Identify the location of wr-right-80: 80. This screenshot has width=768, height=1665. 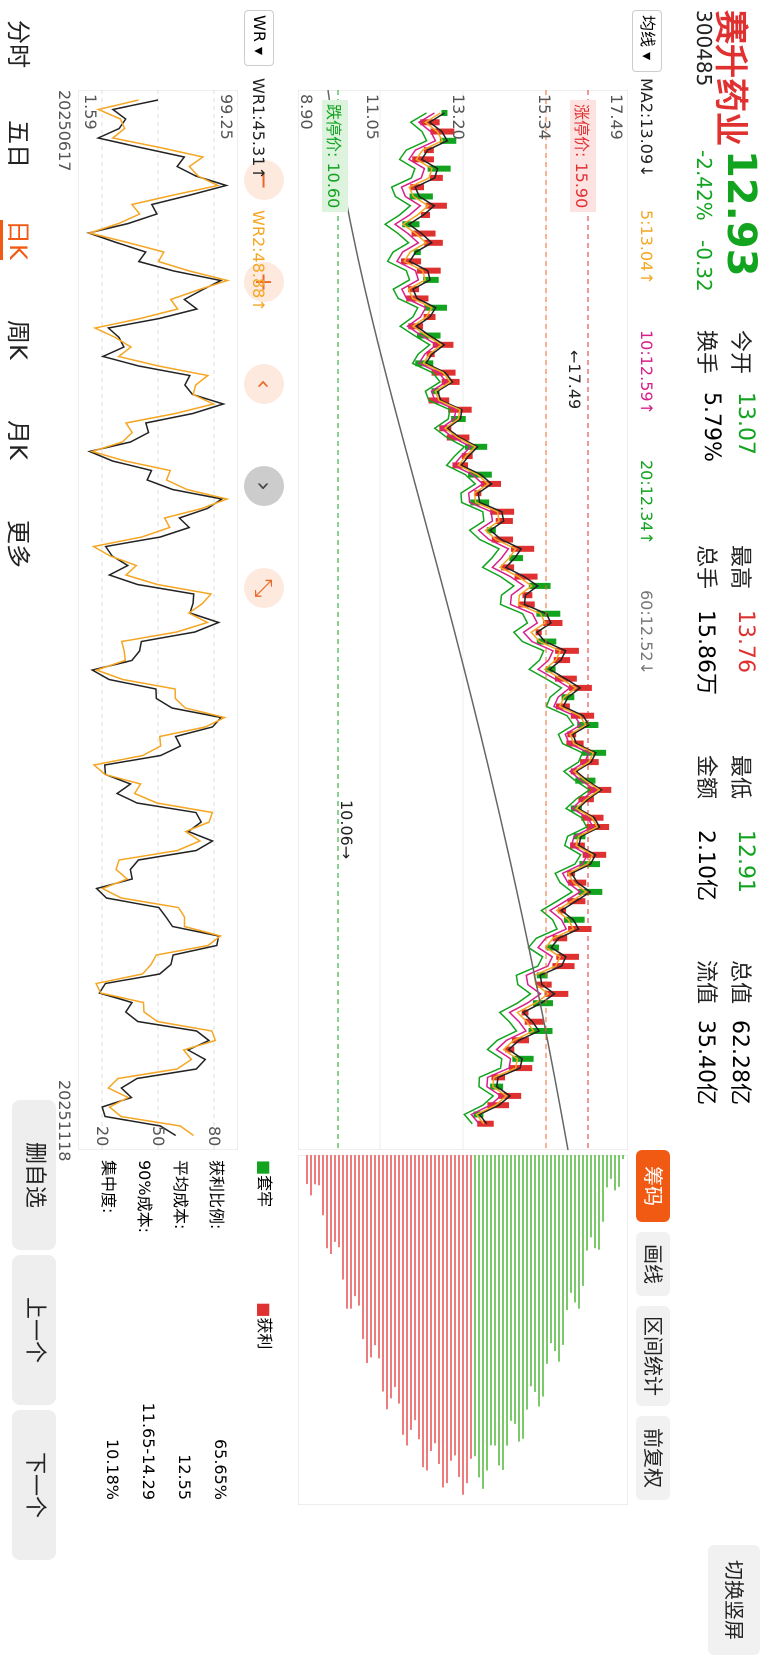
(214, 1136).